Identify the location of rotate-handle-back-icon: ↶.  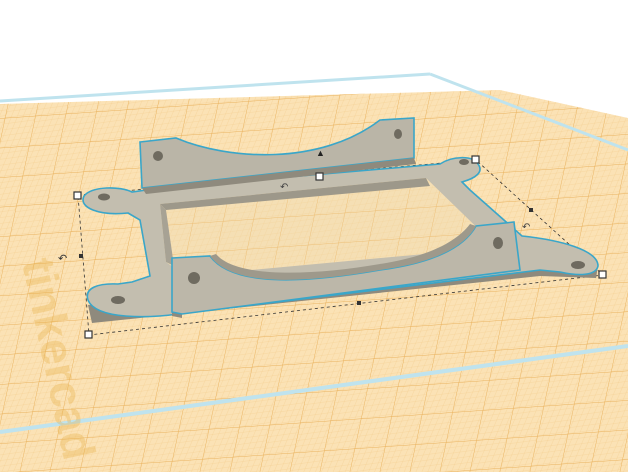
(284, 187).